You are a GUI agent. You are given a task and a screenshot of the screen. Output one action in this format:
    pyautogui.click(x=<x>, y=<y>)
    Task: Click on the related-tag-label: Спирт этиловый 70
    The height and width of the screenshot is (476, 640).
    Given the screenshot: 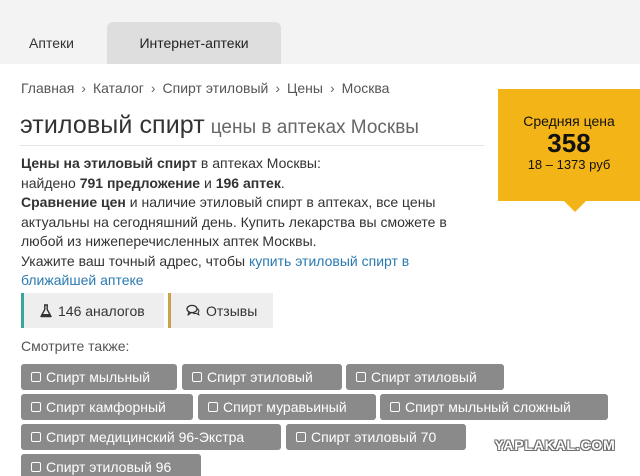 What is the action you would take?
    pyautogui.click(x=374, y=437)
    